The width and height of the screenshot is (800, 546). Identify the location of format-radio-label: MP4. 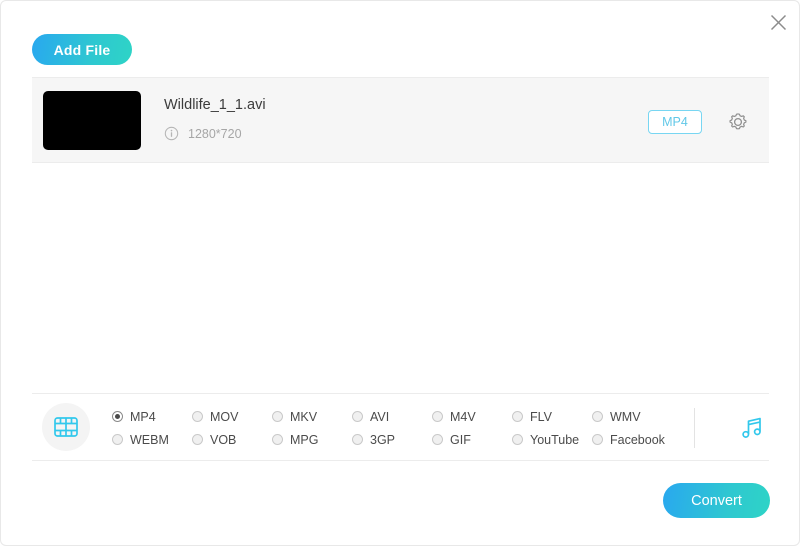
(143, 416).